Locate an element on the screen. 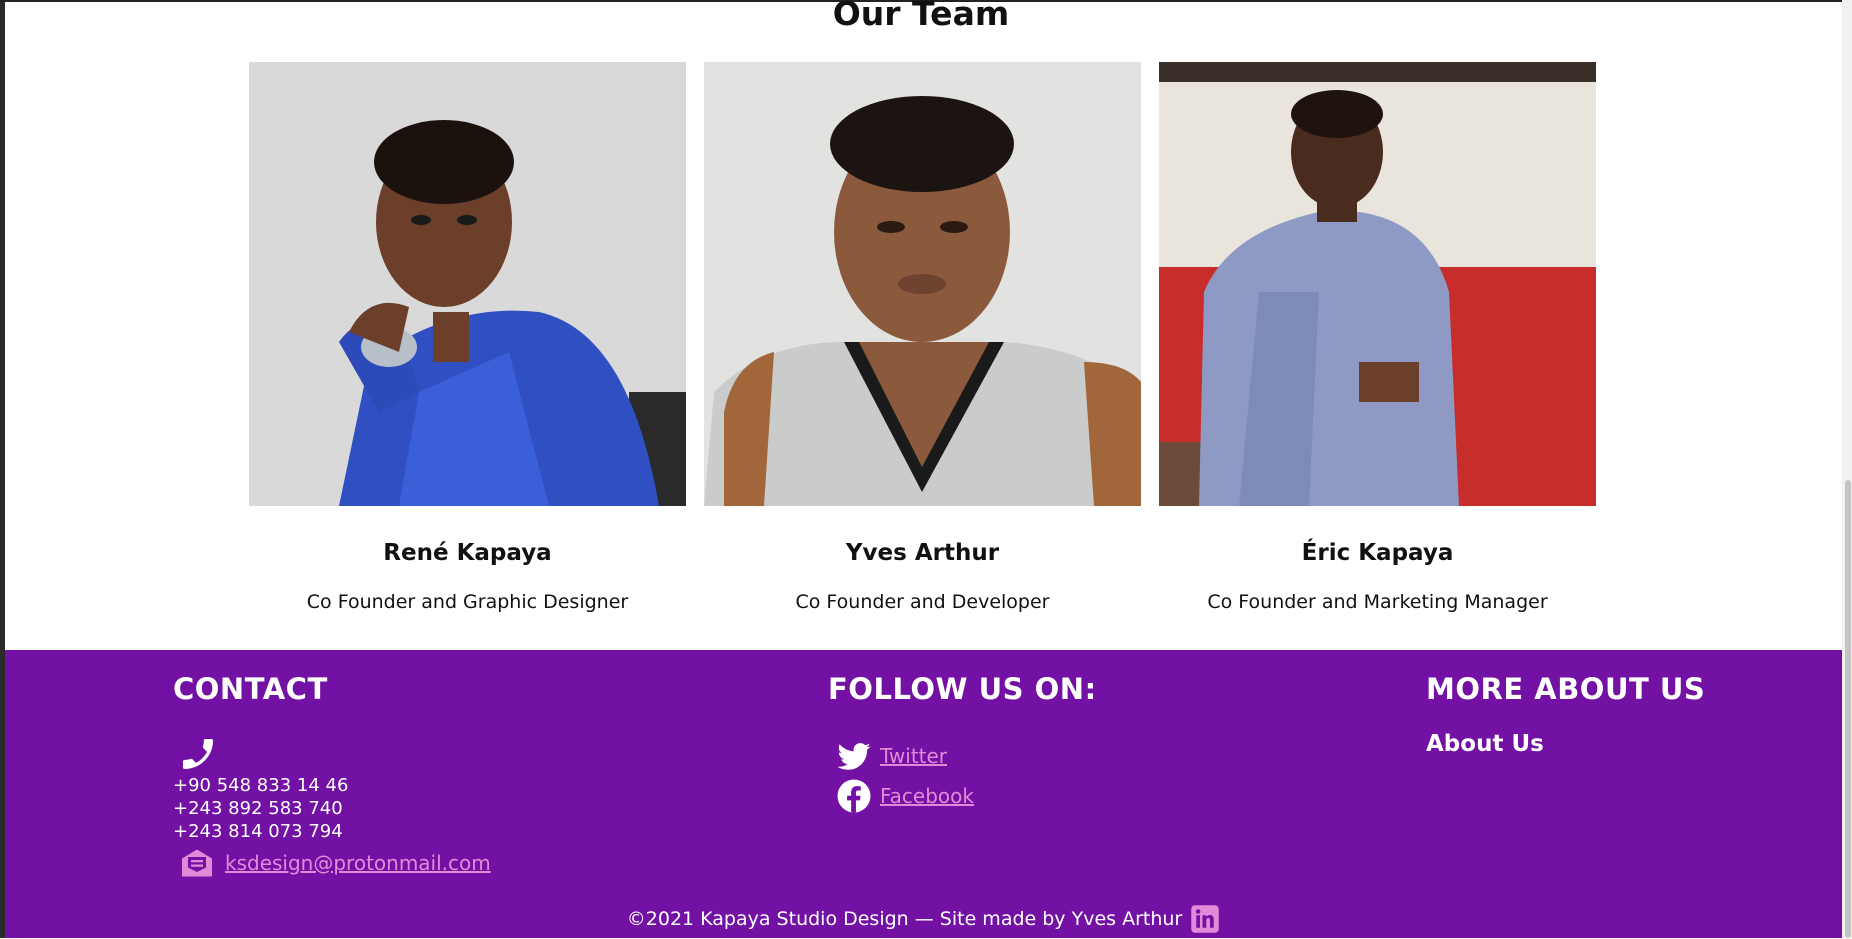 The image size is (1852, 939). phone-number: +243 892 583 740 is located at coordinates (258, 808).